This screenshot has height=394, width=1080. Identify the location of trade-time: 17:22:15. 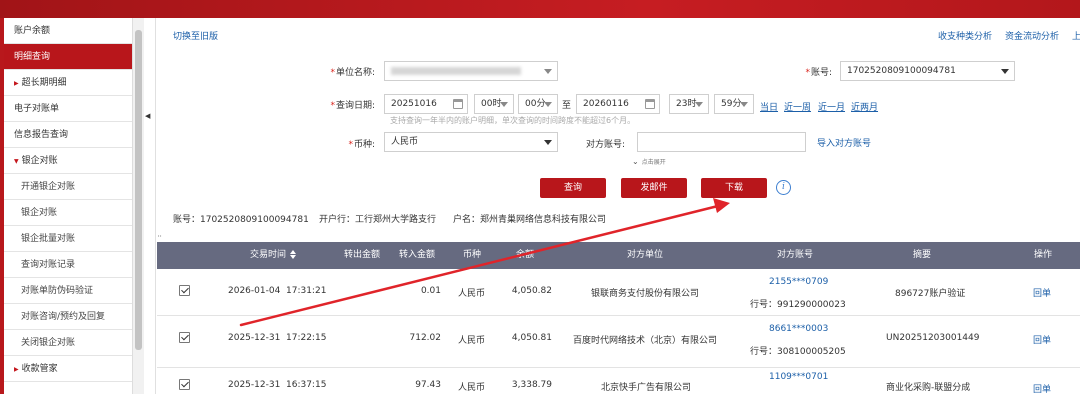
(306, 338).